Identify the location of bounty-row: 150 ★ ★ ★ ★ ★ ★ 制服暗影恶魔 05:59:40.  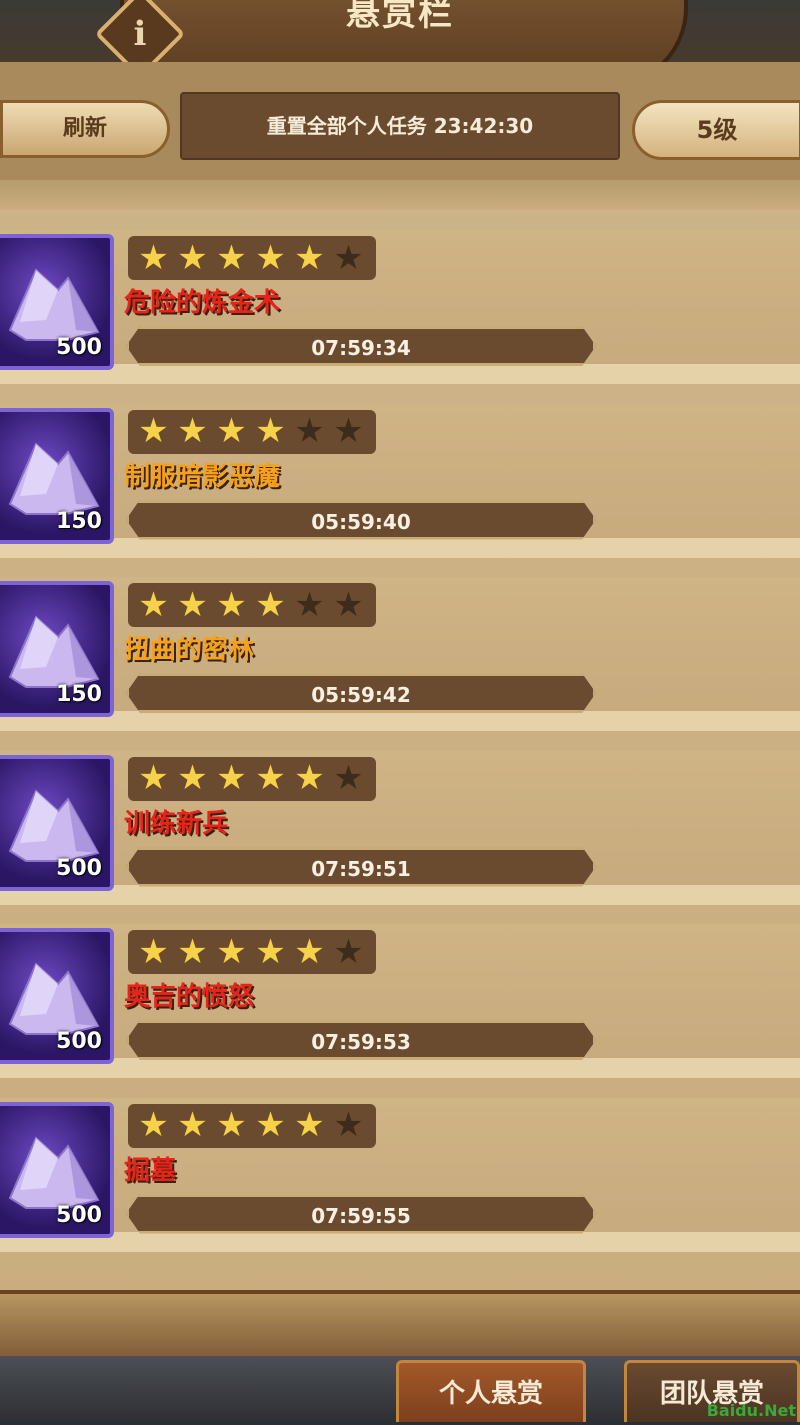
(400, 480).